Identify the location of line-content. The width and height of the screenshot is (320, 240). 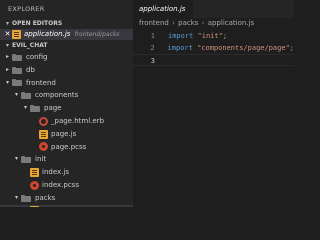
(161, 60).